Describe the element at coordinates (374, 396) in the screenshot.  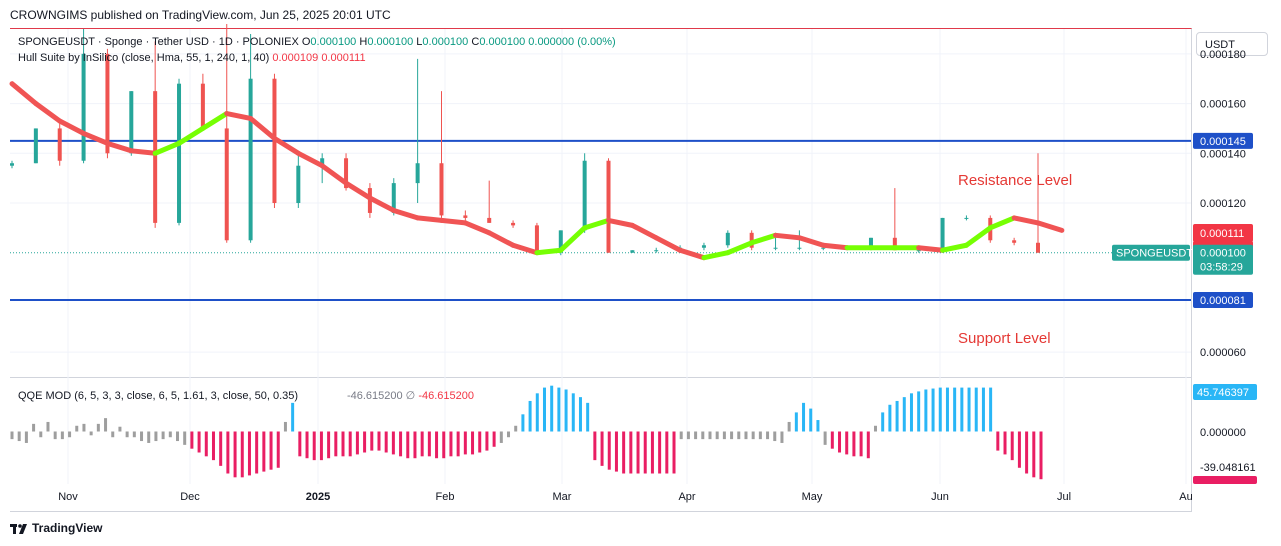
I see `qqe-value-1: -46.615200` at that location.